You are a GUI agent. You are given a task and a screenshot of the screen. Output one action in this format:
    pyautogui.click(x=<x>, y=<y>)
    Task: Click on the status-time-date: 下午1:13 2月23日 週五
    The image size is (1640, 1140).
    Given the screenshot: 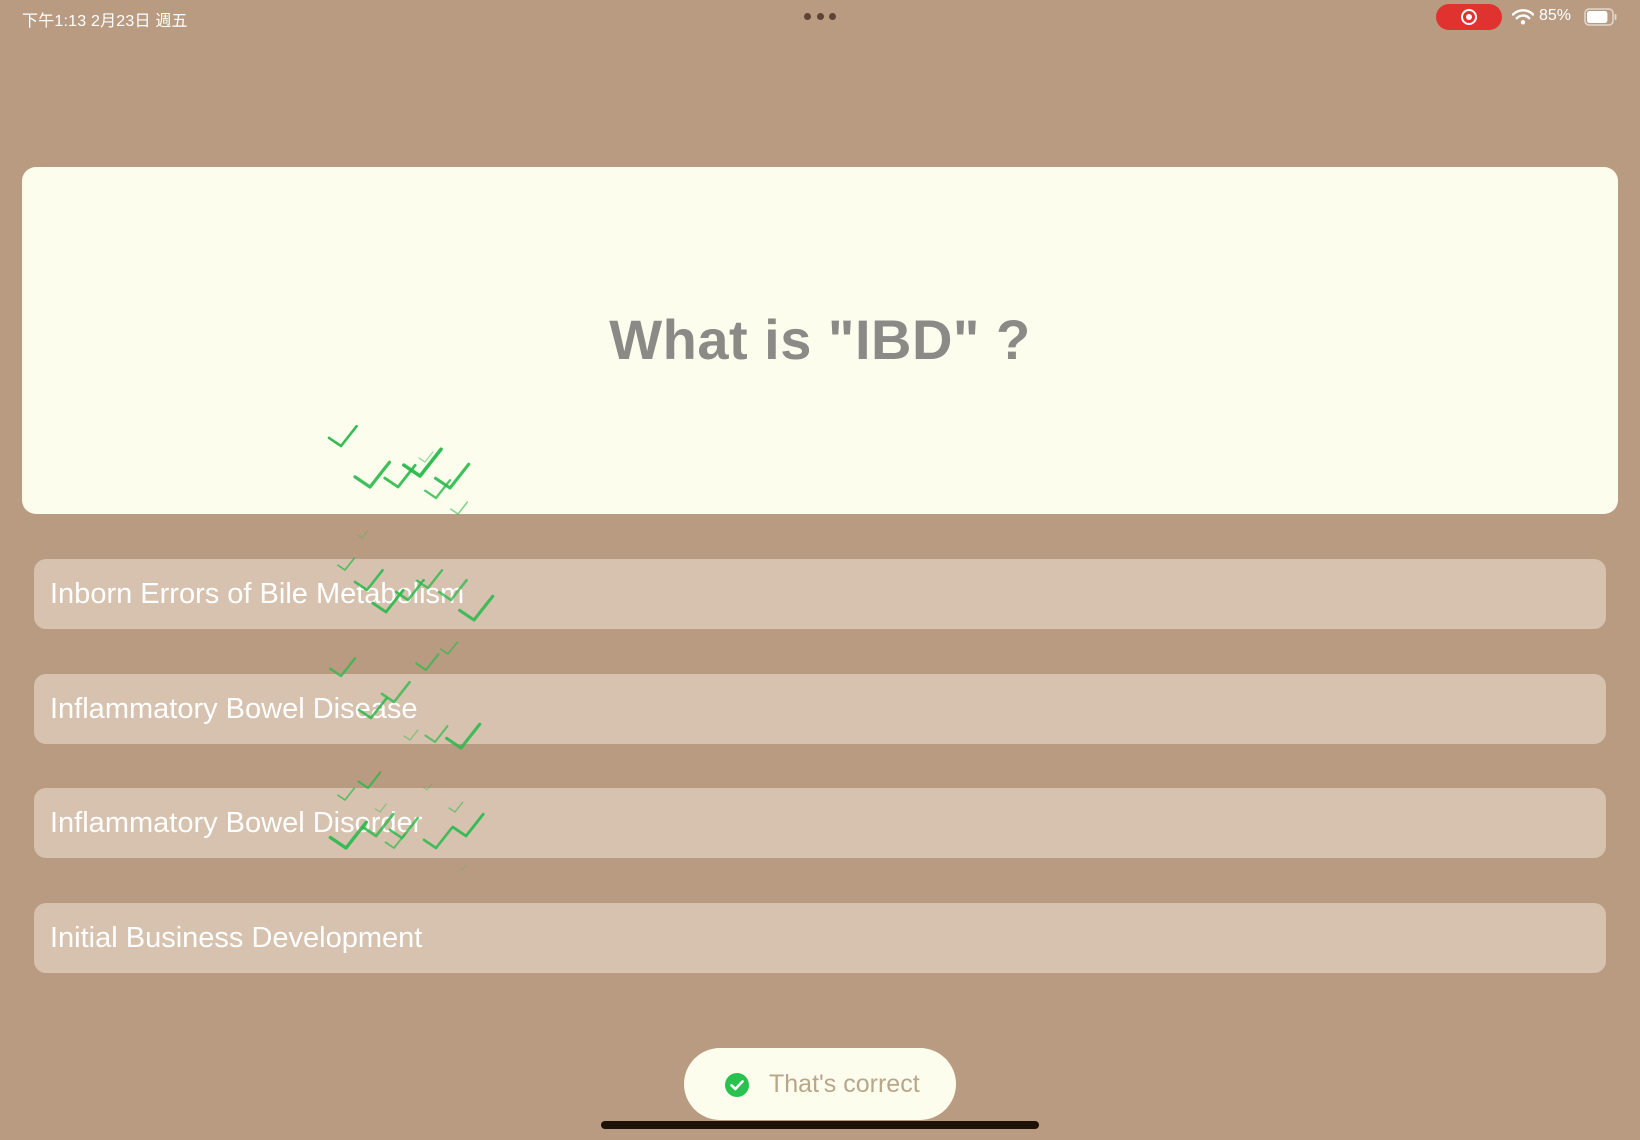 What is the action you would take?
    pyautogui.click(x=105, y=21)
    